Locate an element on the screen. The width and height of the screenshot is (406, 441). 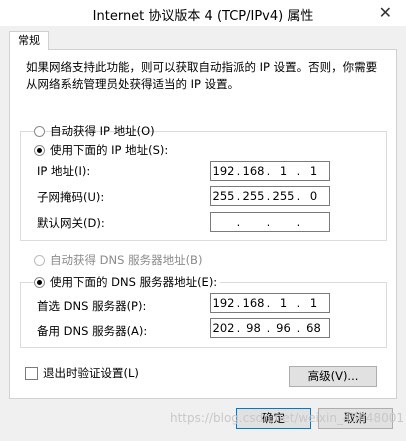
dns-auto-option: 自动获得 DNS 服务器地址(B) is located at coordinates (118, 260).